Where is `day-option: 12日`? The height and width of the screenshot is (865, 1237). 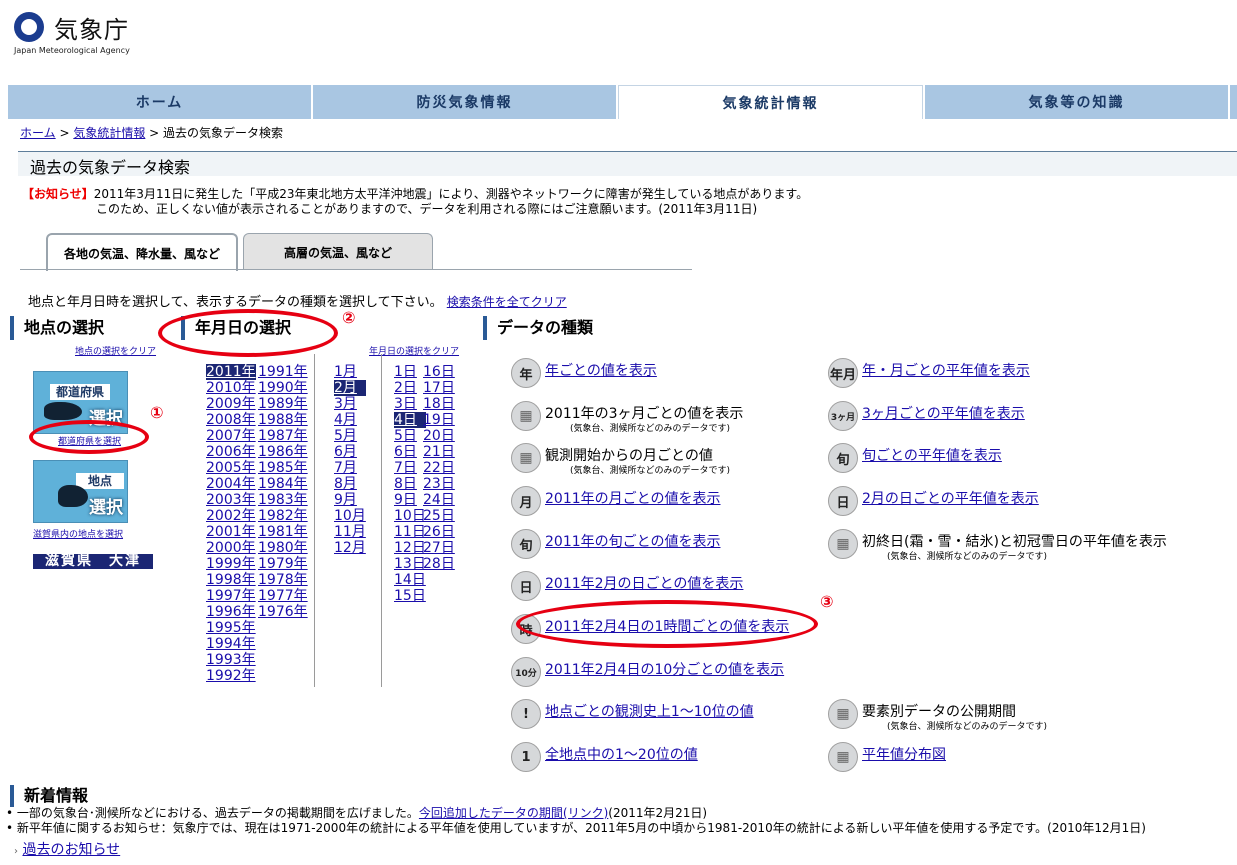
day-option: 12日 is located at coordinates (410, 548).